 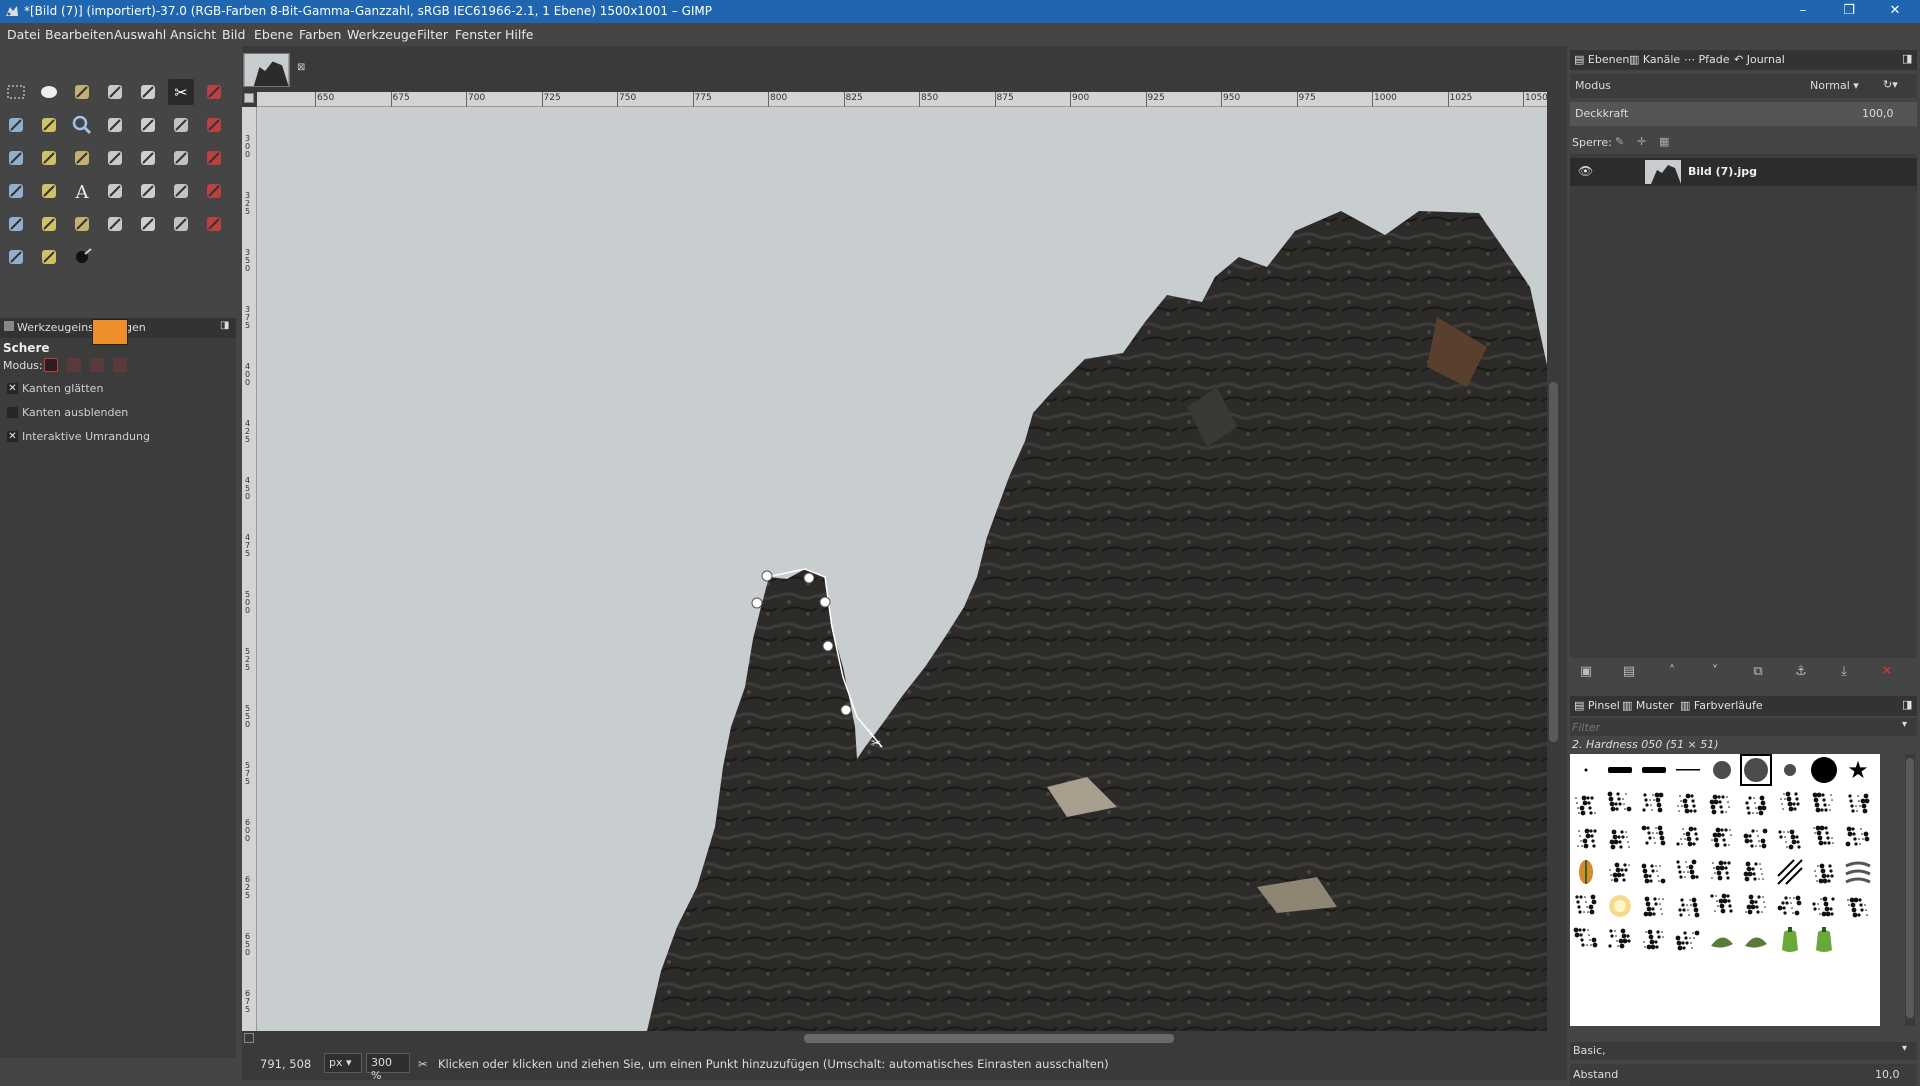 I want to click on align-icon, so click(x=181, y=125).